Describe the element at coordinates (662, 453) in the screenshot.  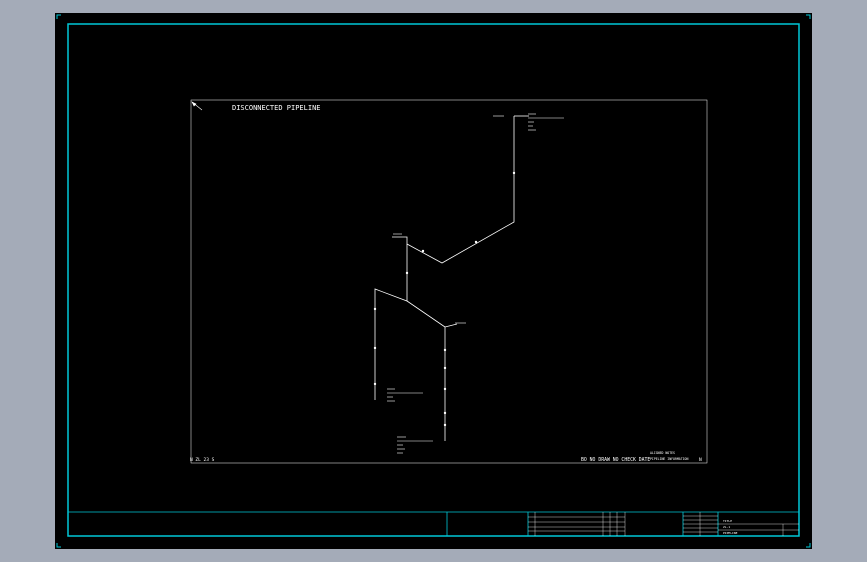
I see `bottom-right-note-1: ALIGNED NOTES` at that location.